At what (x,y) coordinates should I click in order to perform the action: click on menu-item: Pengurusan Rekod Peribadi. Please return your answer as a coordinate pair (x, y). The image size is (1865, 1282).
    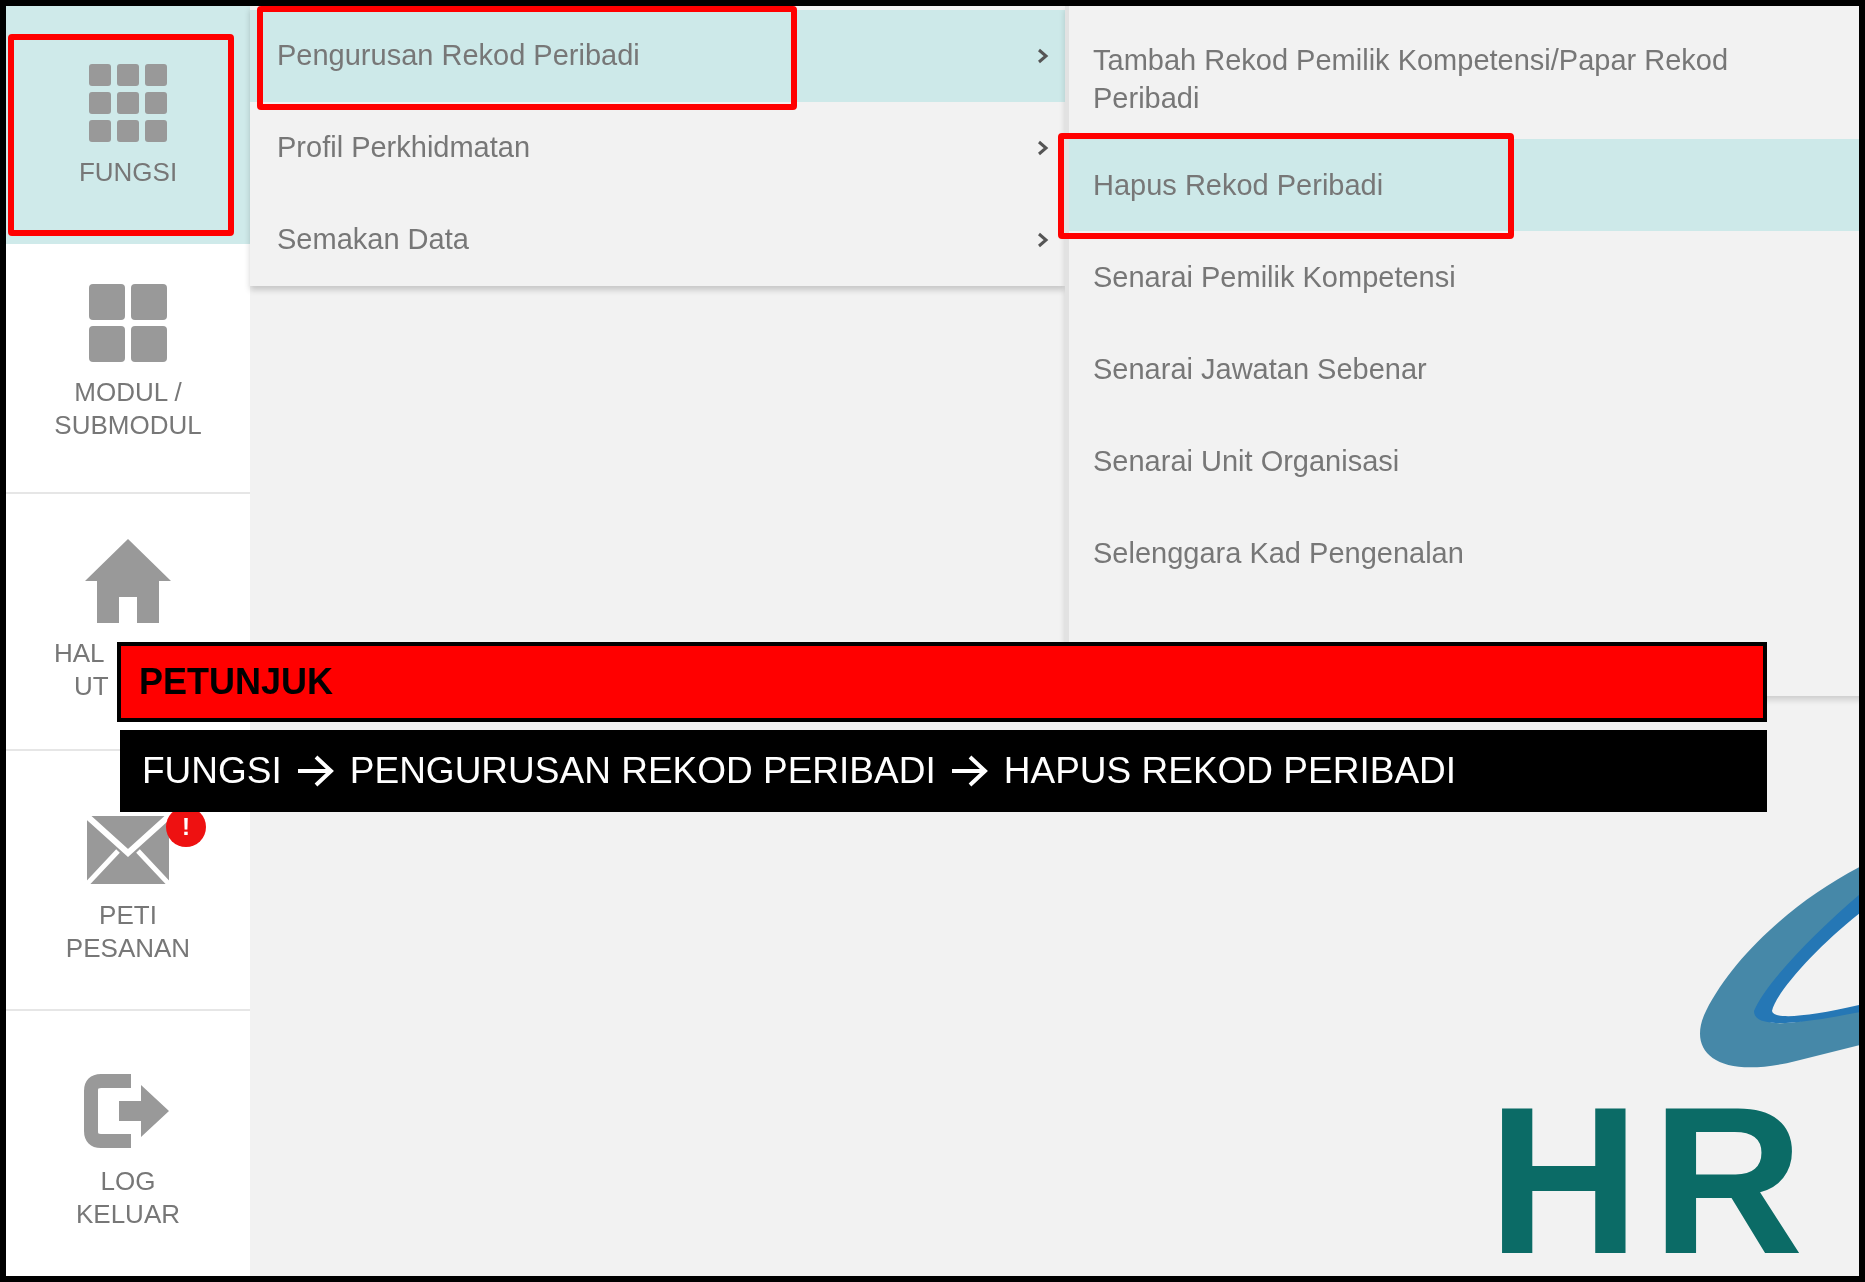
    Looking at the image, I should click on (657, 56).